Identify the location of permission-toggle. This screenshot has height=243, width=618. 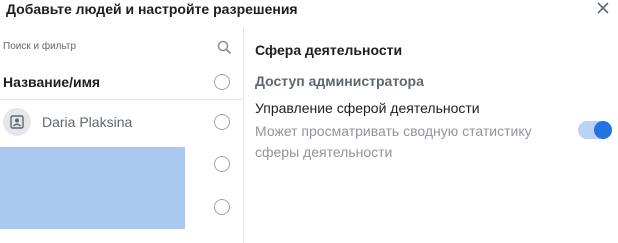
(595, 130).